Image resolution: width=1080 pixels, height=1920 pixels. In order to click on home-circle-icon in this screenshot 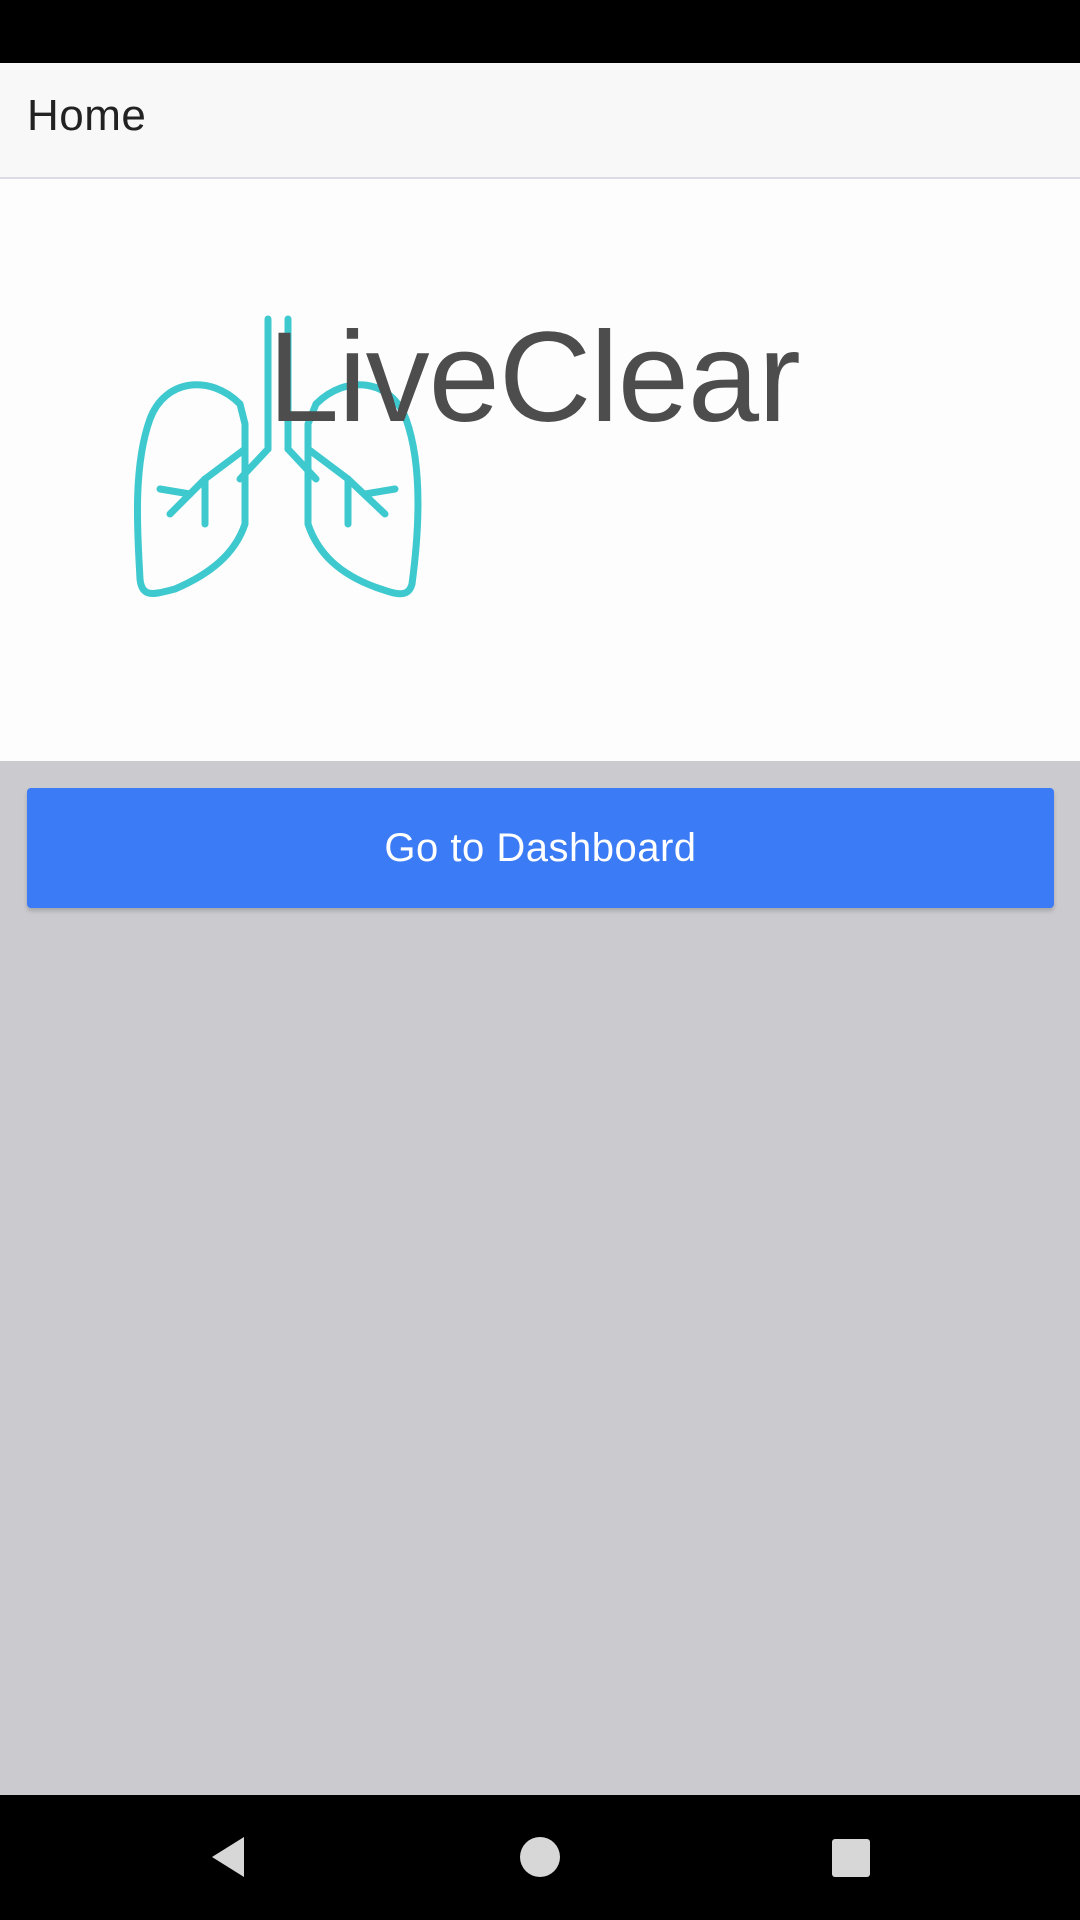, I will do `click(540, 1857)`.